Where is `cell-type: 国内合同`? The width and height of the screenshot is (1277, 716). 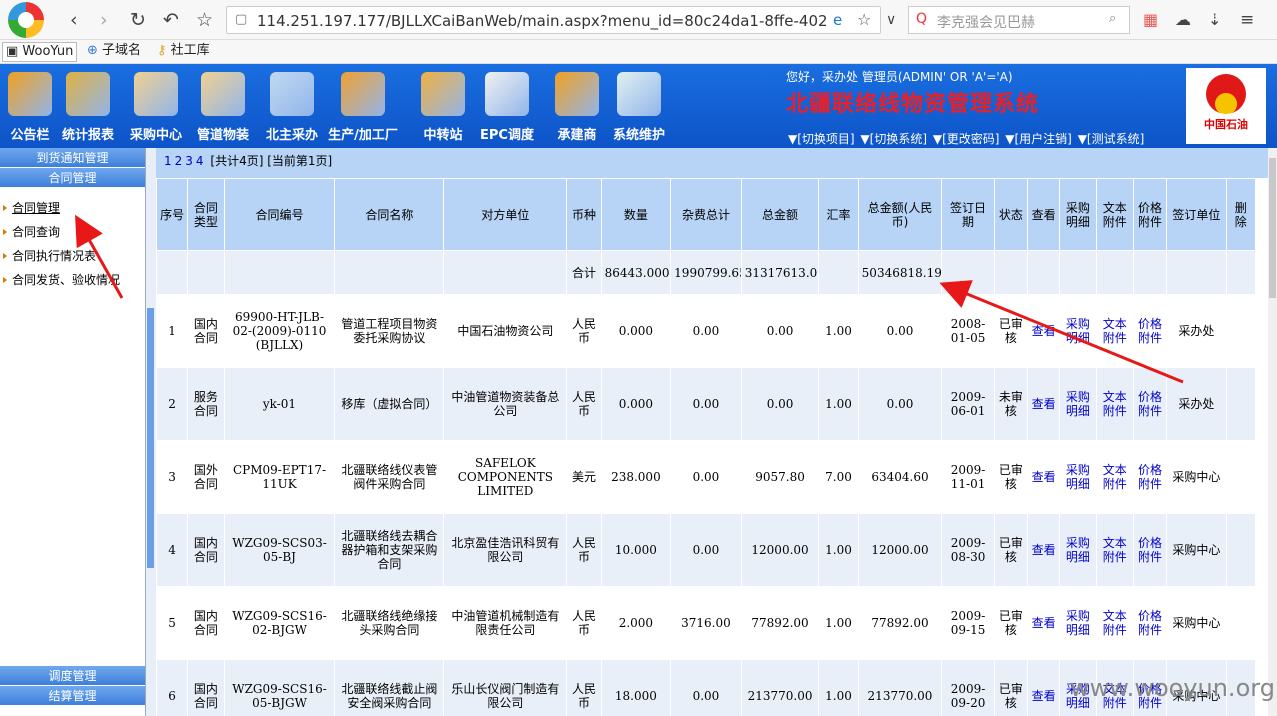
cell-type: 国内合同 is located at coordinates (206, 331).